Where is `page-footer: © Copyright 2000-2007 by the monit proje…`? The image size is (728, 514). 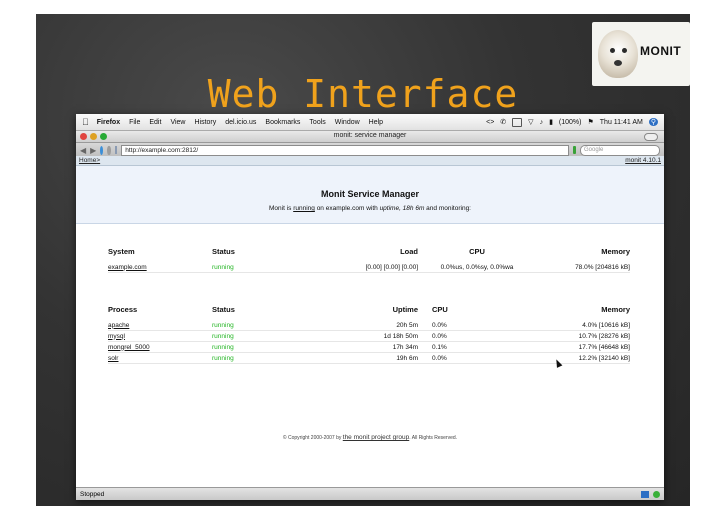
page-footer: © Copyright 2000-2007 by the monit proje… is located at coordinates (370, 437).